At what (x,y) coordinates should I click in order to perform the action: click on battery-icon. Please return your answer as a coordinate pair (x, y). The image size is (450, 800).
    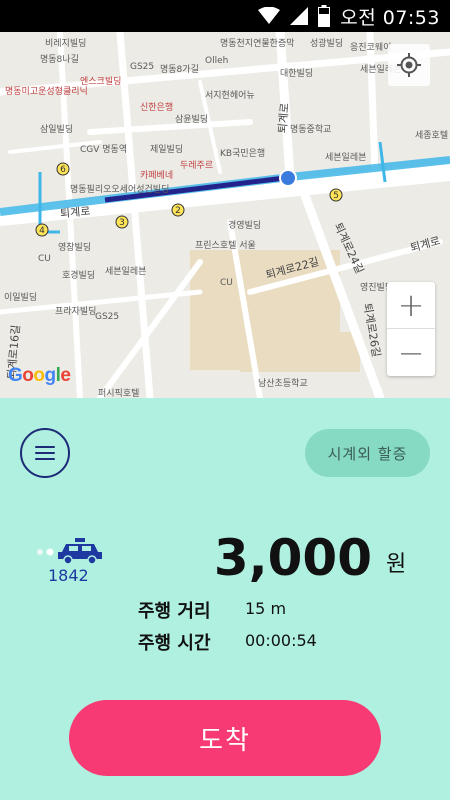
    Looking at the image, I should click on (324, 16).